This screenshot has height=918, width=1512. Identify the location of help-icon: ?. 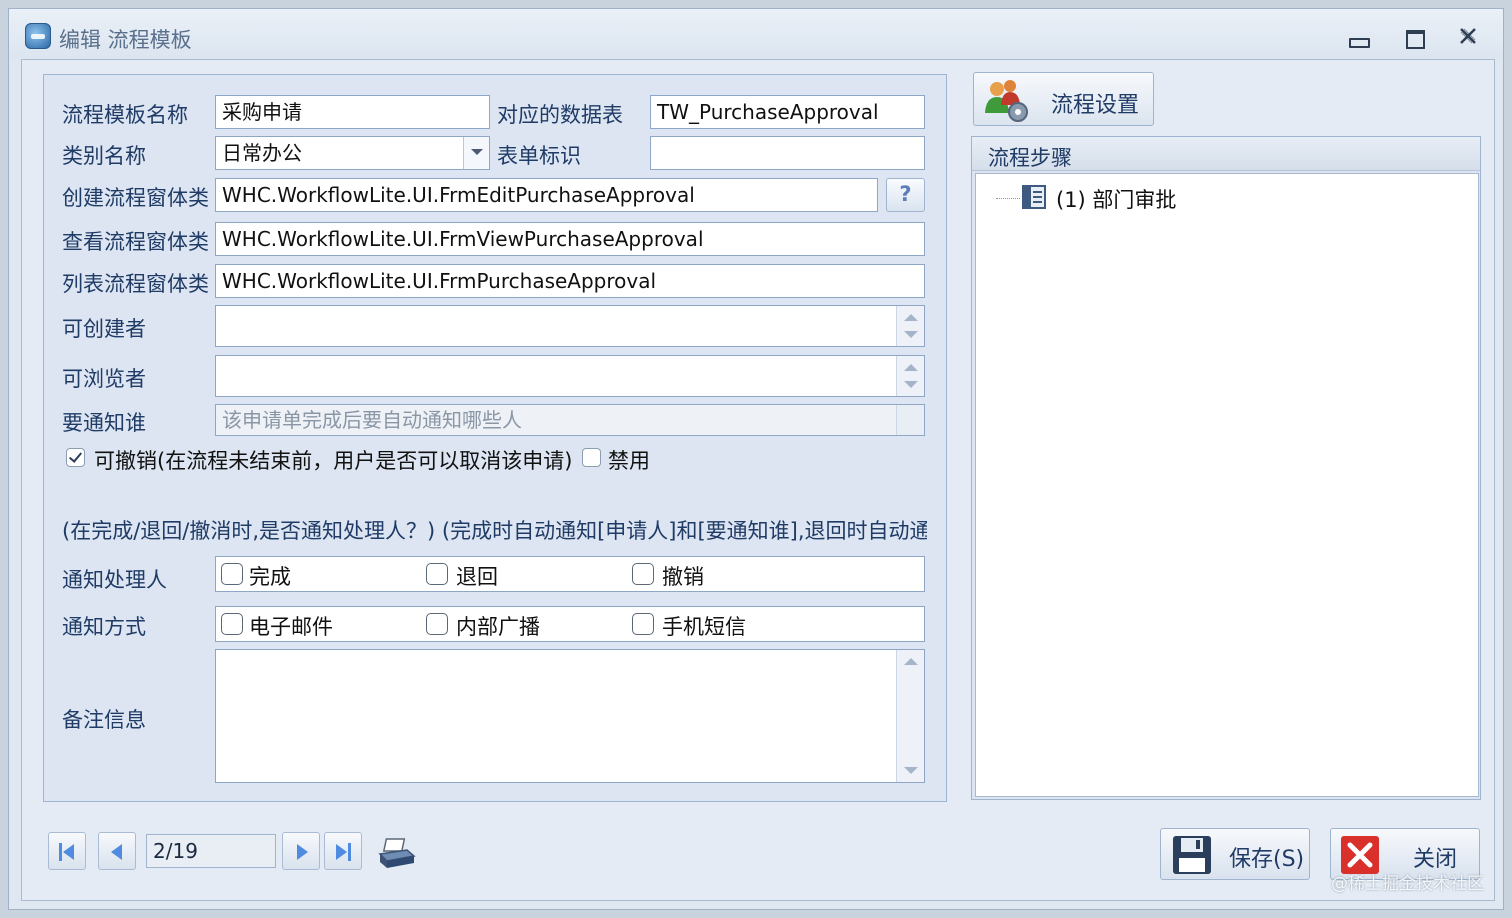
(905, 194).